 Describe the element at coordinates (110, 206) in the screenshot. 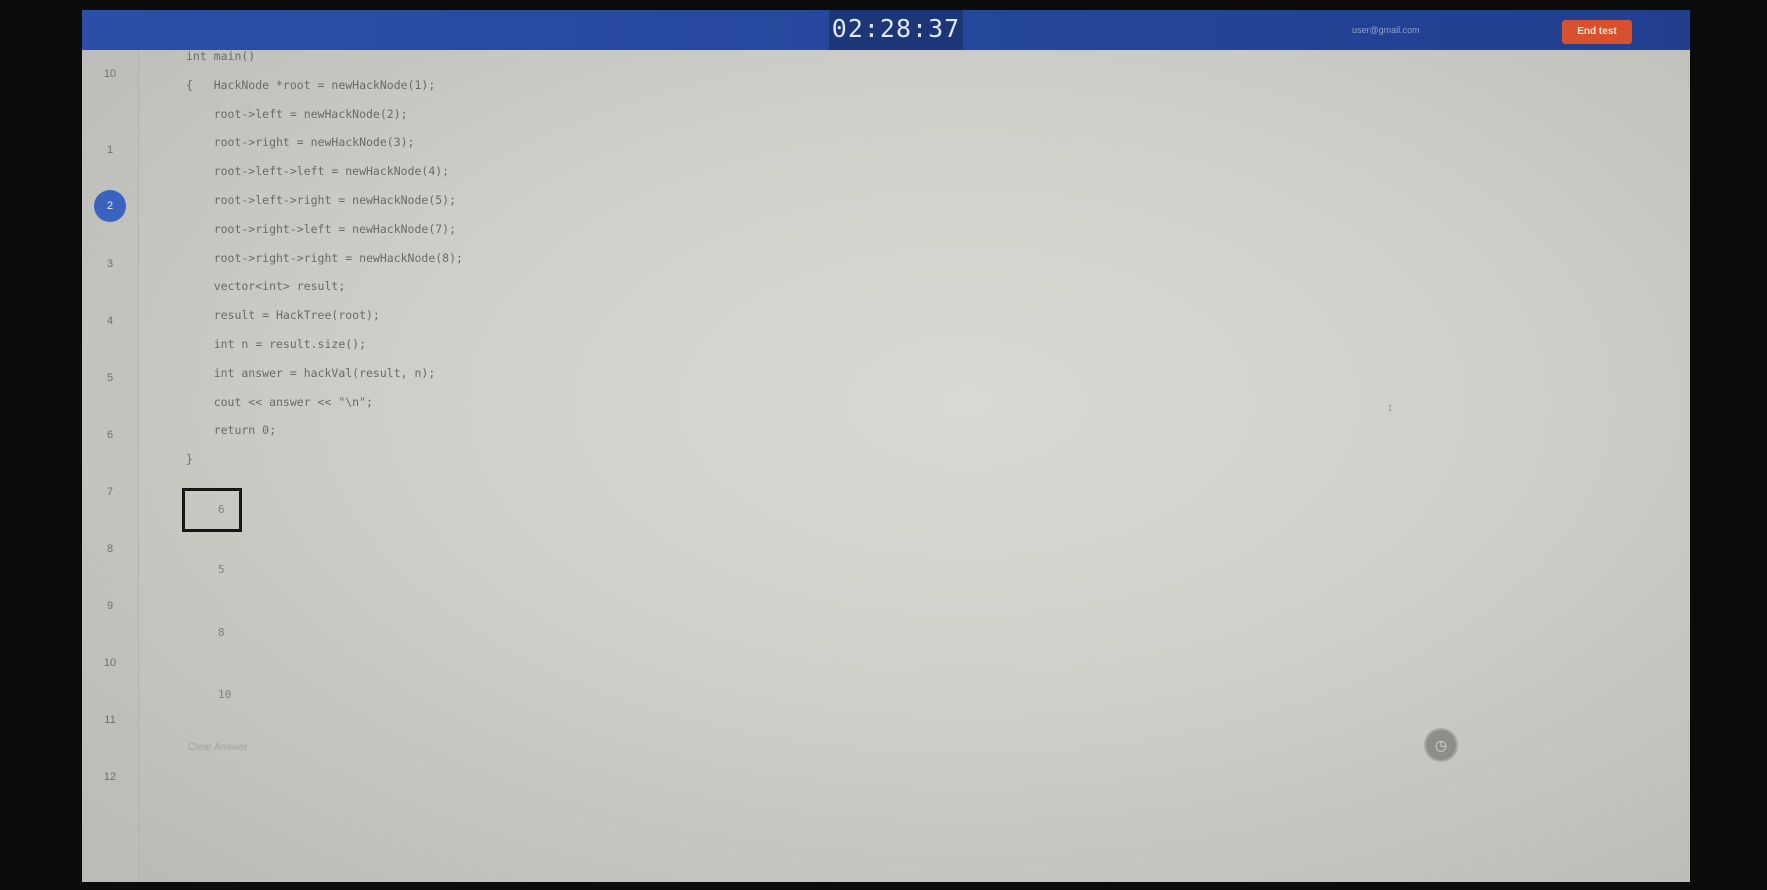

I see `question-nav-item-active: 2` at that location.